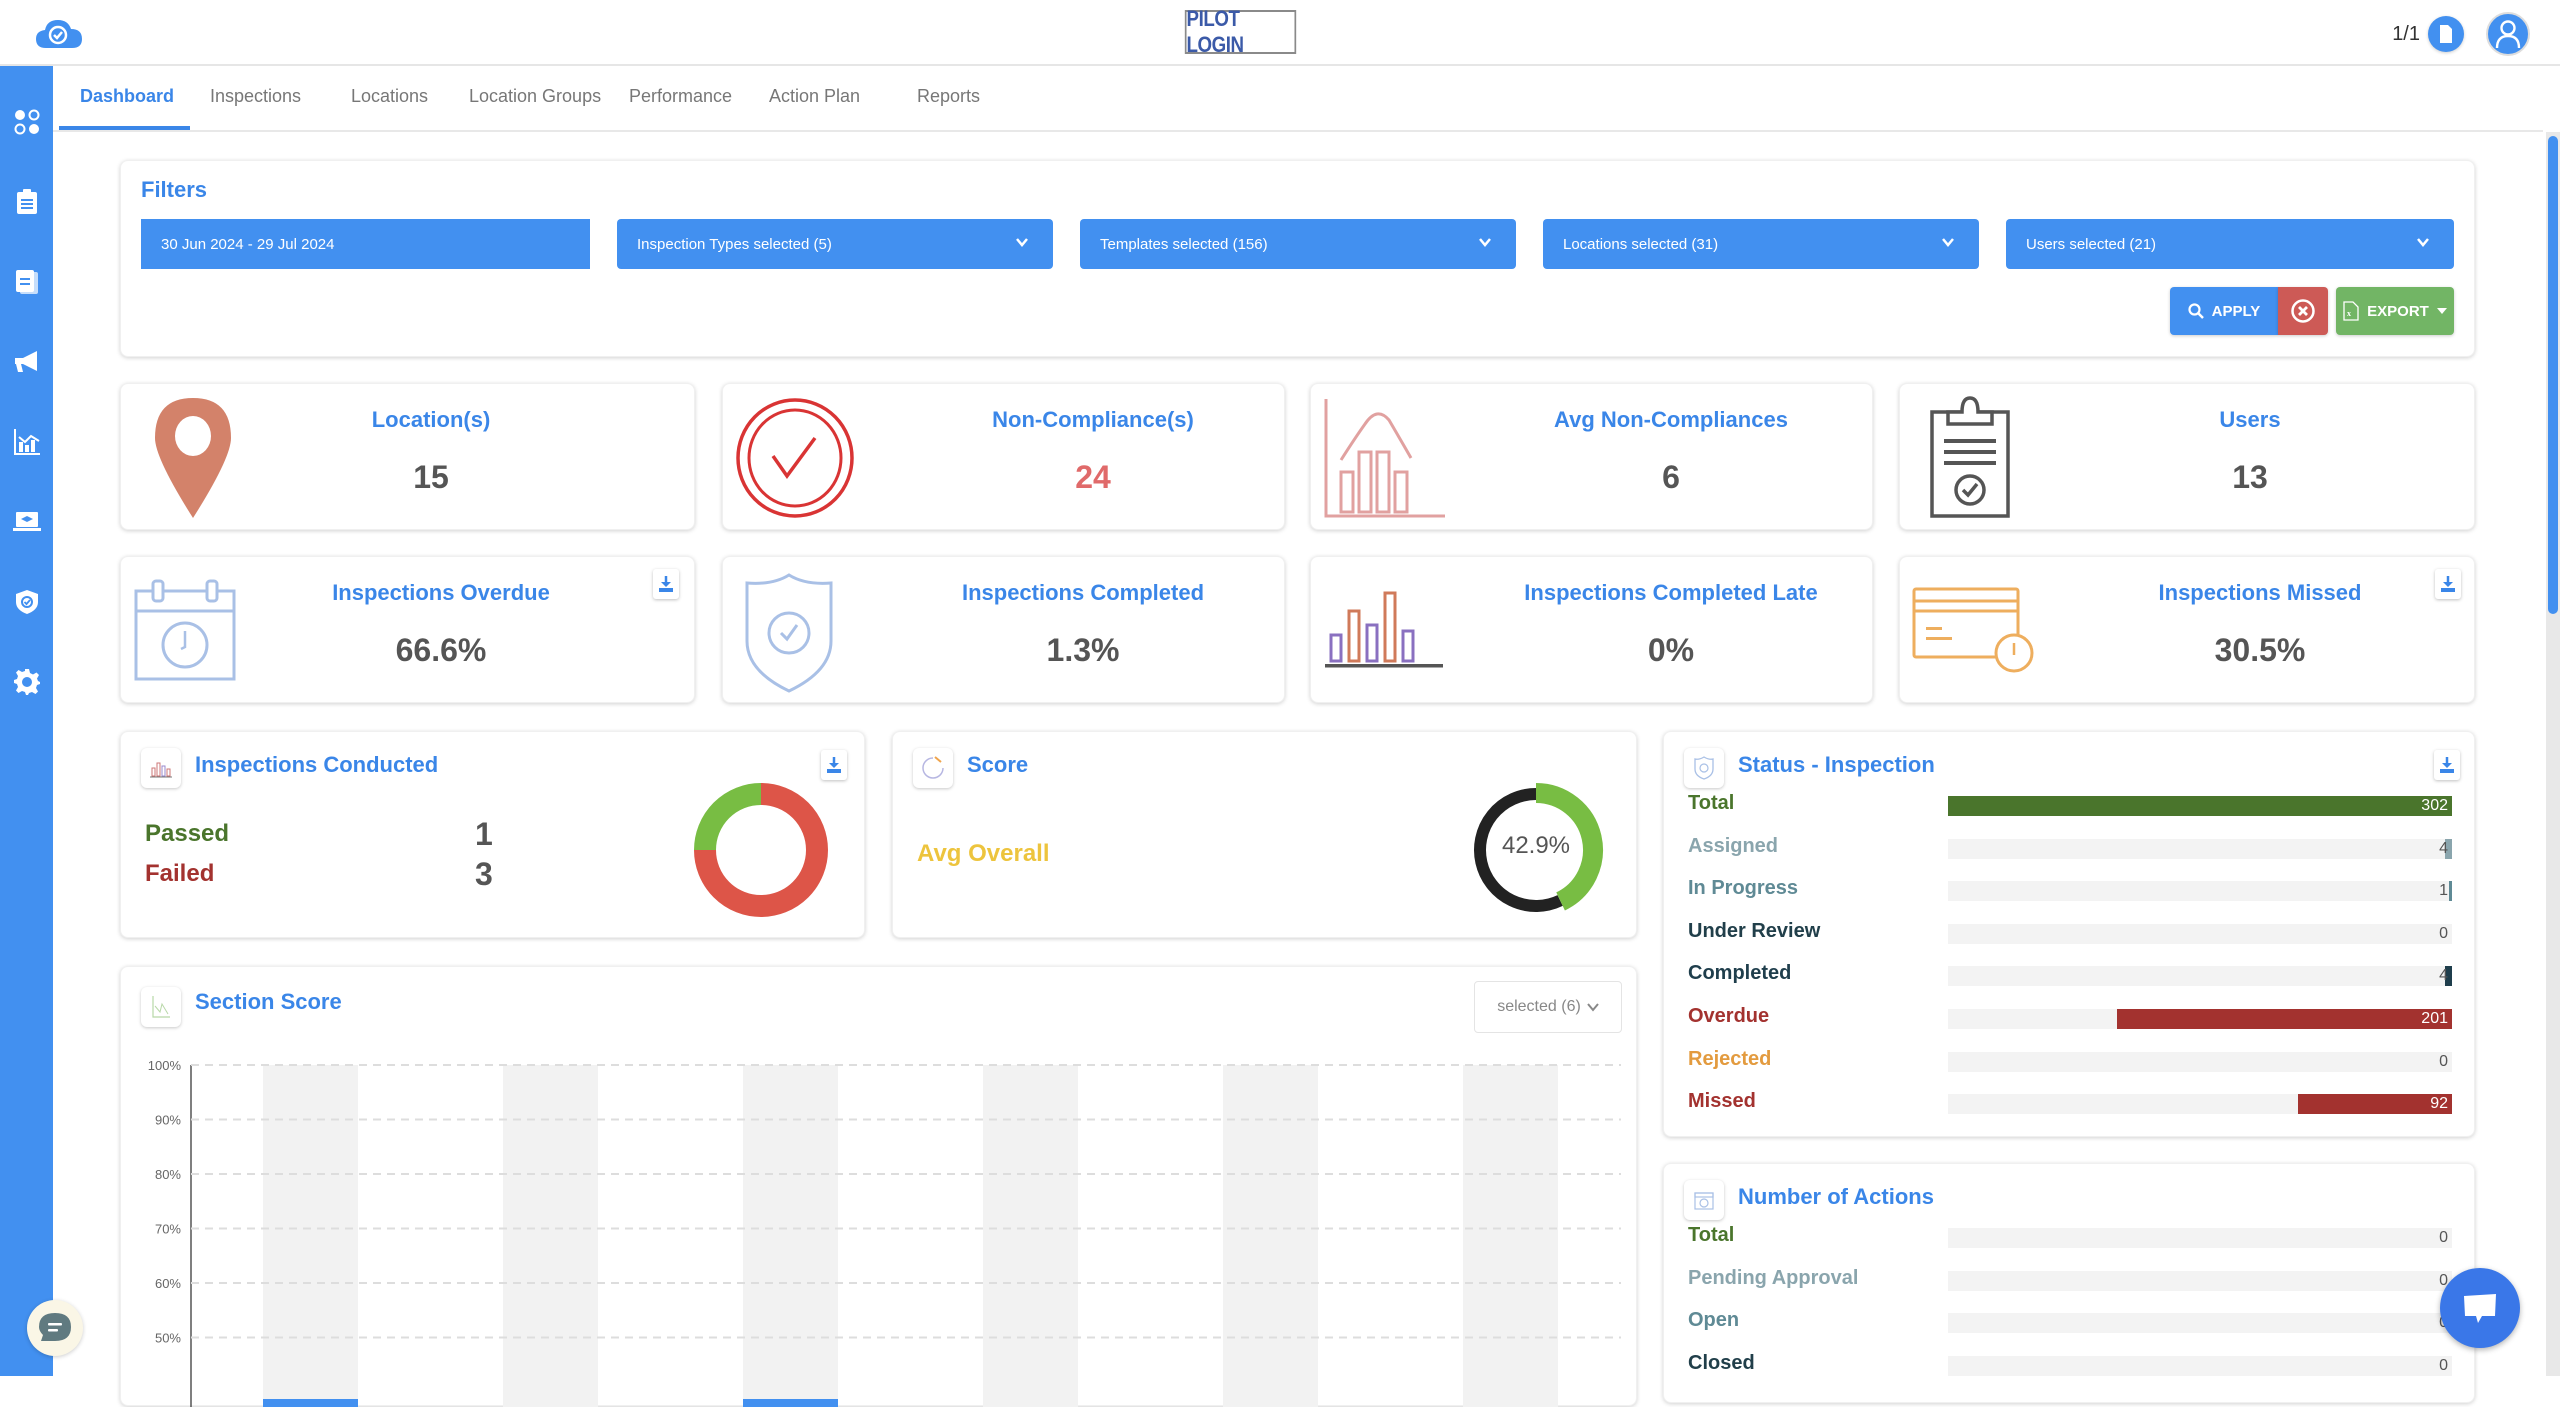  I want to click on status-row: Total 302, so click(2073, 807).